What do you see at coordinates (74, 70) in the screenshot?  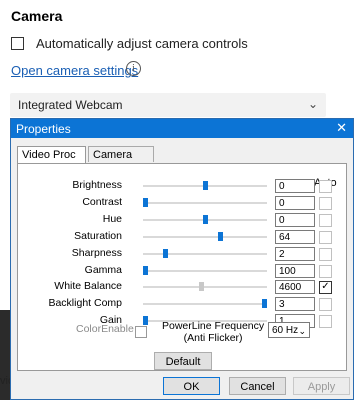 I see `open-camera-settings-link: Open camera settings` at bounding box center [74, 70].